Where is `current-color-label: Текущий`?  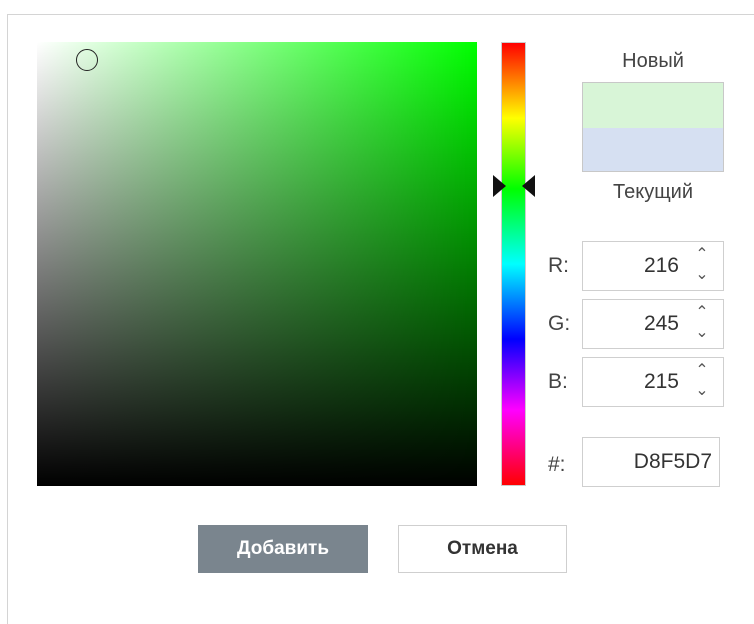 current-color-label: Текущий is located at coordinates (653, 192).